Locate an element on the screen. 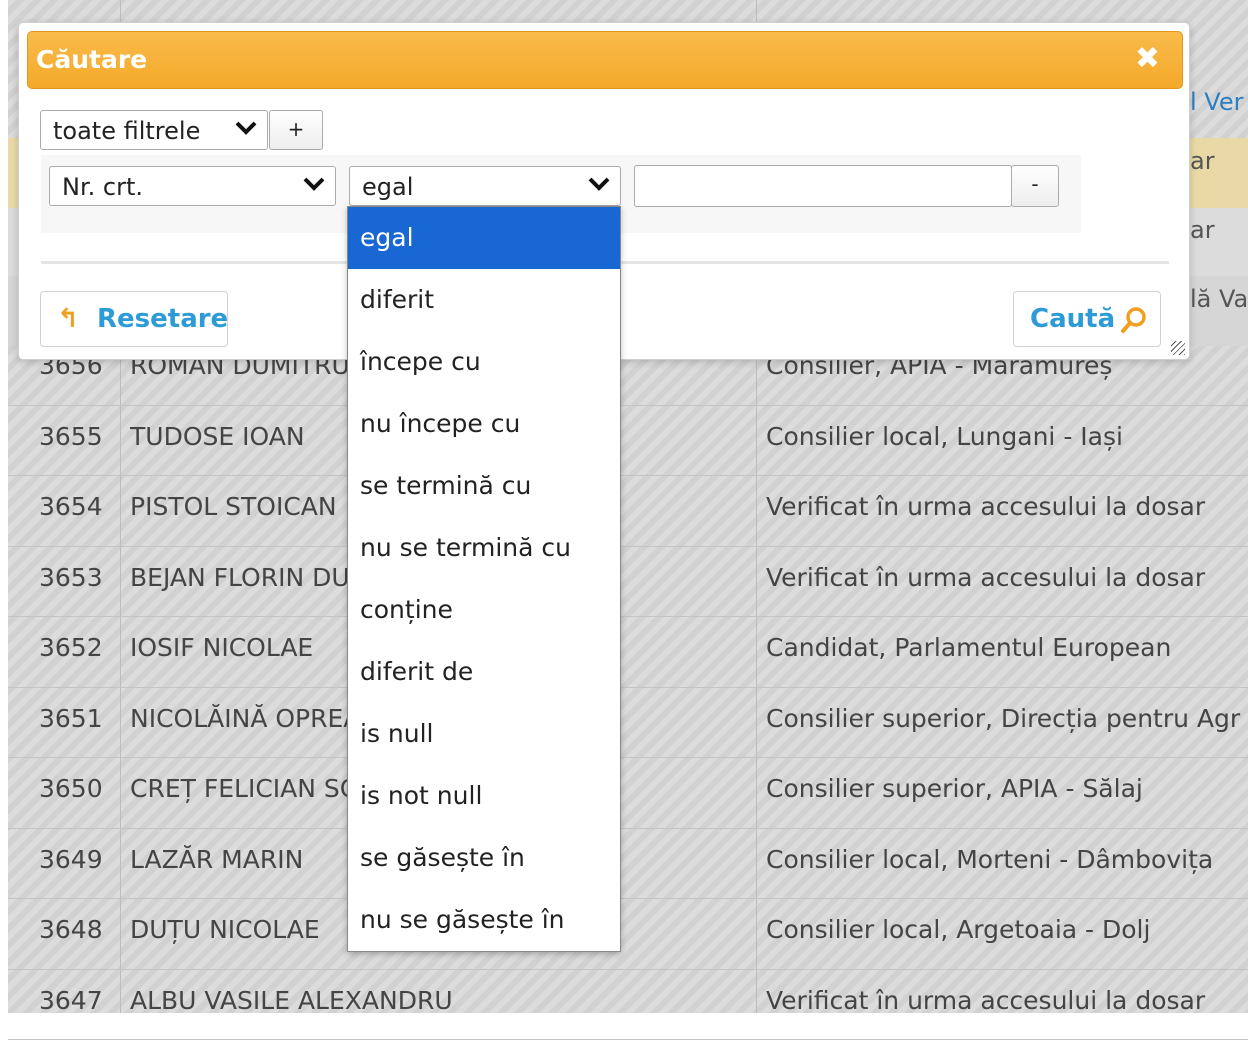 This screenshot has width=1248, height=1040. reset-button-label: Resetare is located at coordinates (162, 319).